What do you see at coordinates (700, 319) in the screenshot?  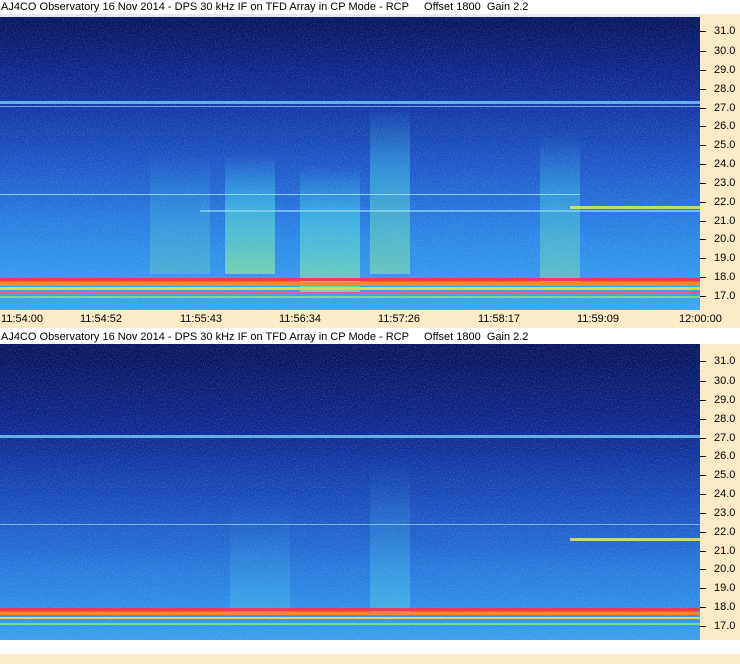 I see `time-tick-label: 12:00:00` at bounding box center [700, 319].